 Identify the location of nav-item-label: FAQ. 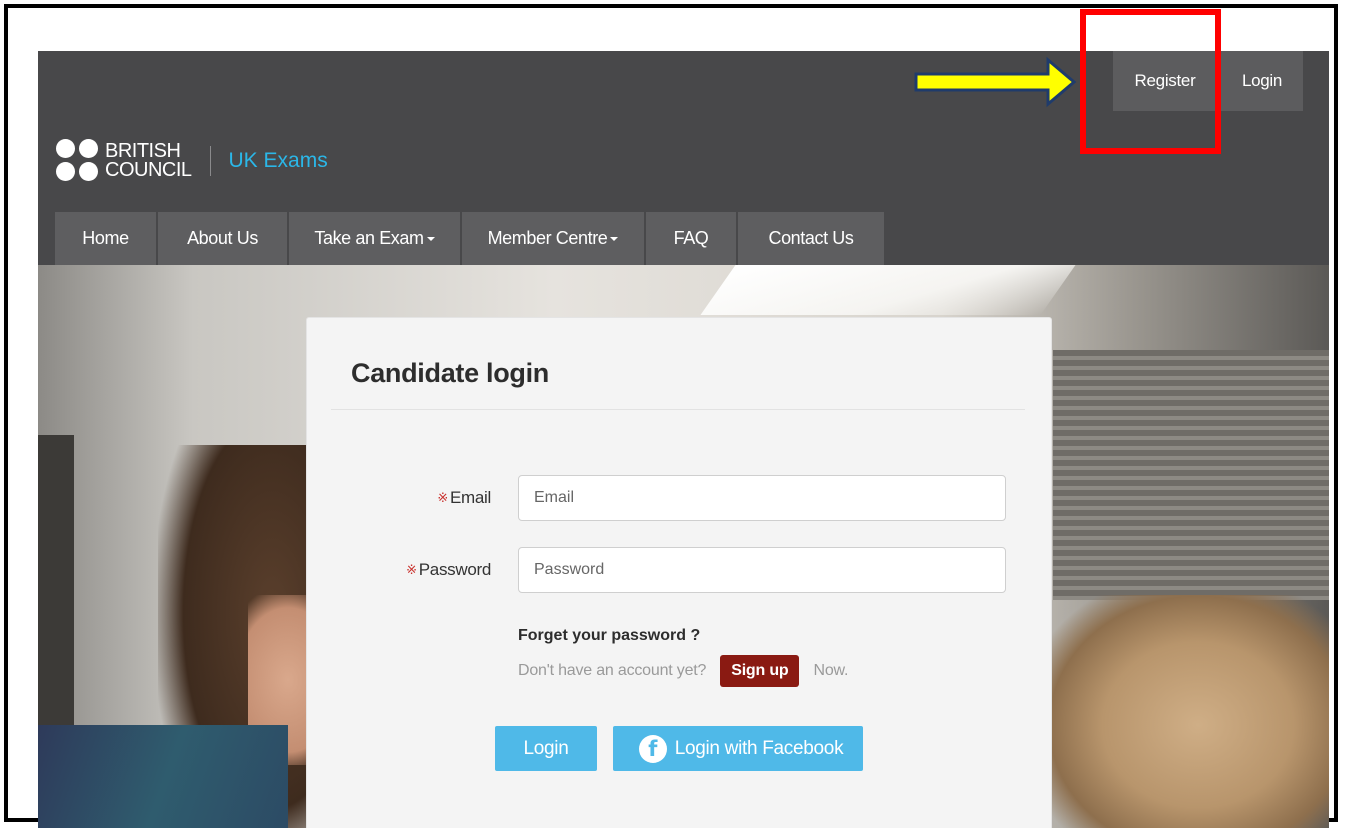
(691, 238).